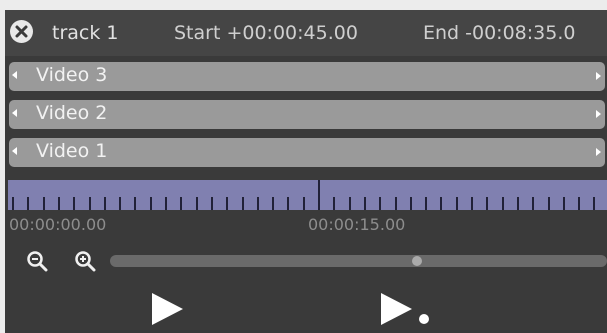 The image size is (607, 333). I want to click on timeline-label-start: 00:00:00.00, so click(58, 224).